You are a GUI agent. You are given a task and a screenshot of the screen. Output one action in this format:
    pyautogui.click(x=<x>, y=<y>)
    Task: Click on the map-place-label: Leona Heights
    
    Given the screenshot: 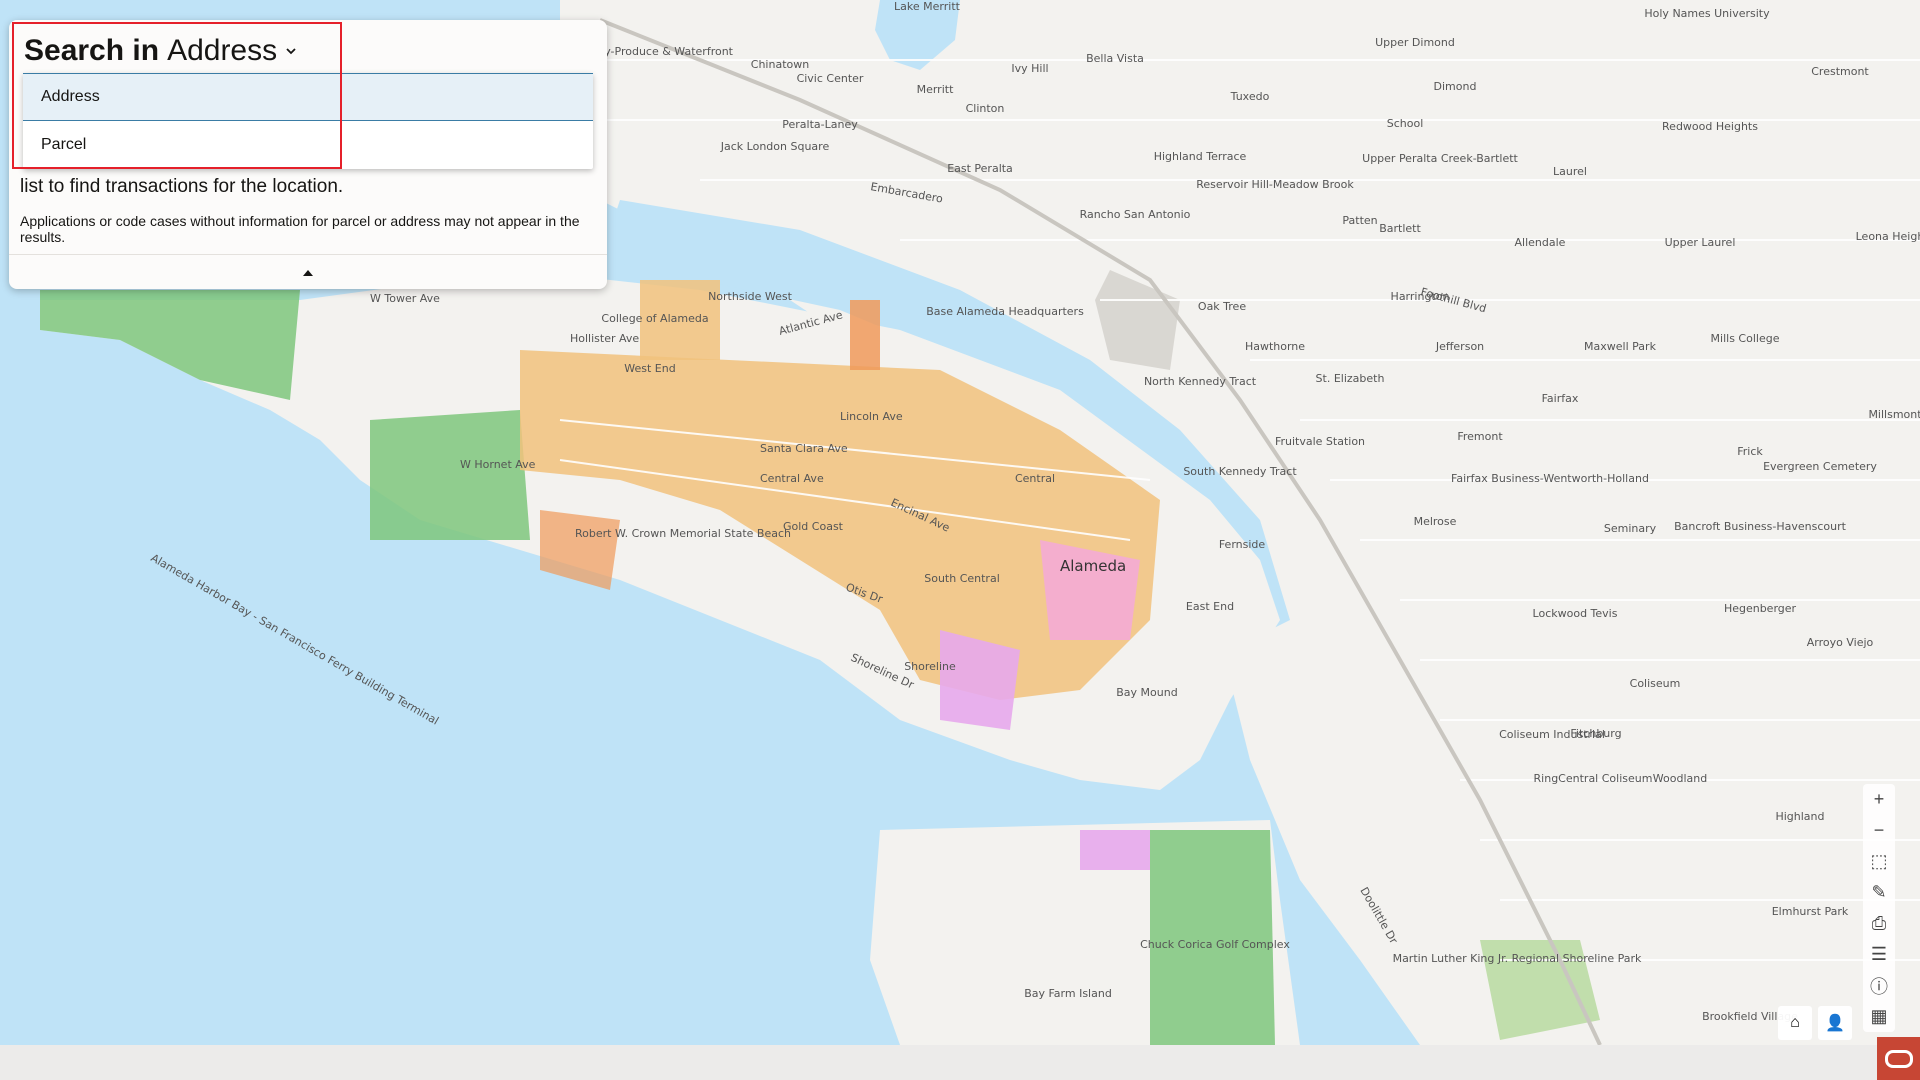 What is the action you would take?
    pyautogui.click(x=1888, y=236)
    